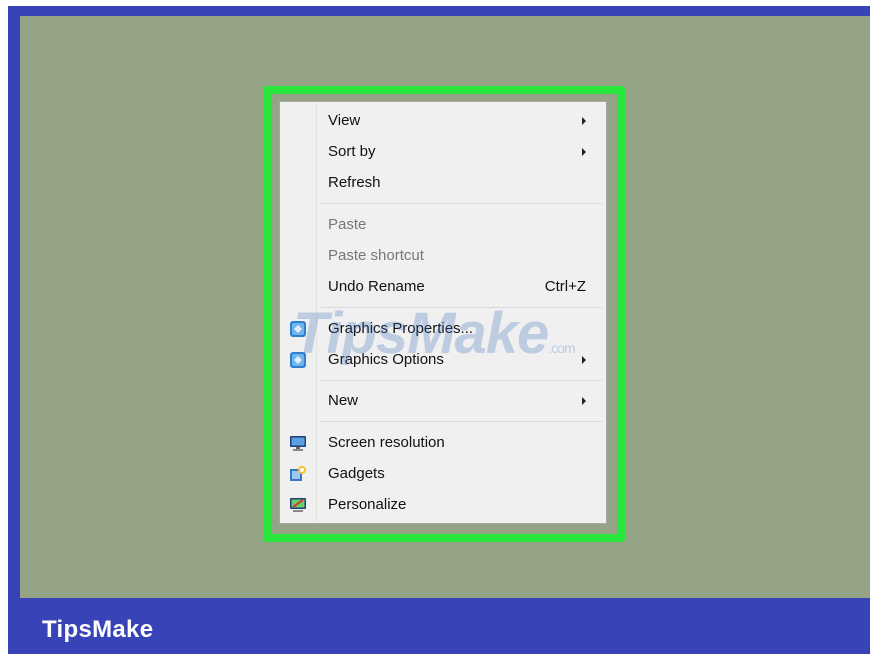 This screenshot has height=660, width=870. What do you see at coordinates (565, 286) in the screenshot?
I see `menu-item-shortcut: Ctrl+Z` at bounding box center [565, 286].